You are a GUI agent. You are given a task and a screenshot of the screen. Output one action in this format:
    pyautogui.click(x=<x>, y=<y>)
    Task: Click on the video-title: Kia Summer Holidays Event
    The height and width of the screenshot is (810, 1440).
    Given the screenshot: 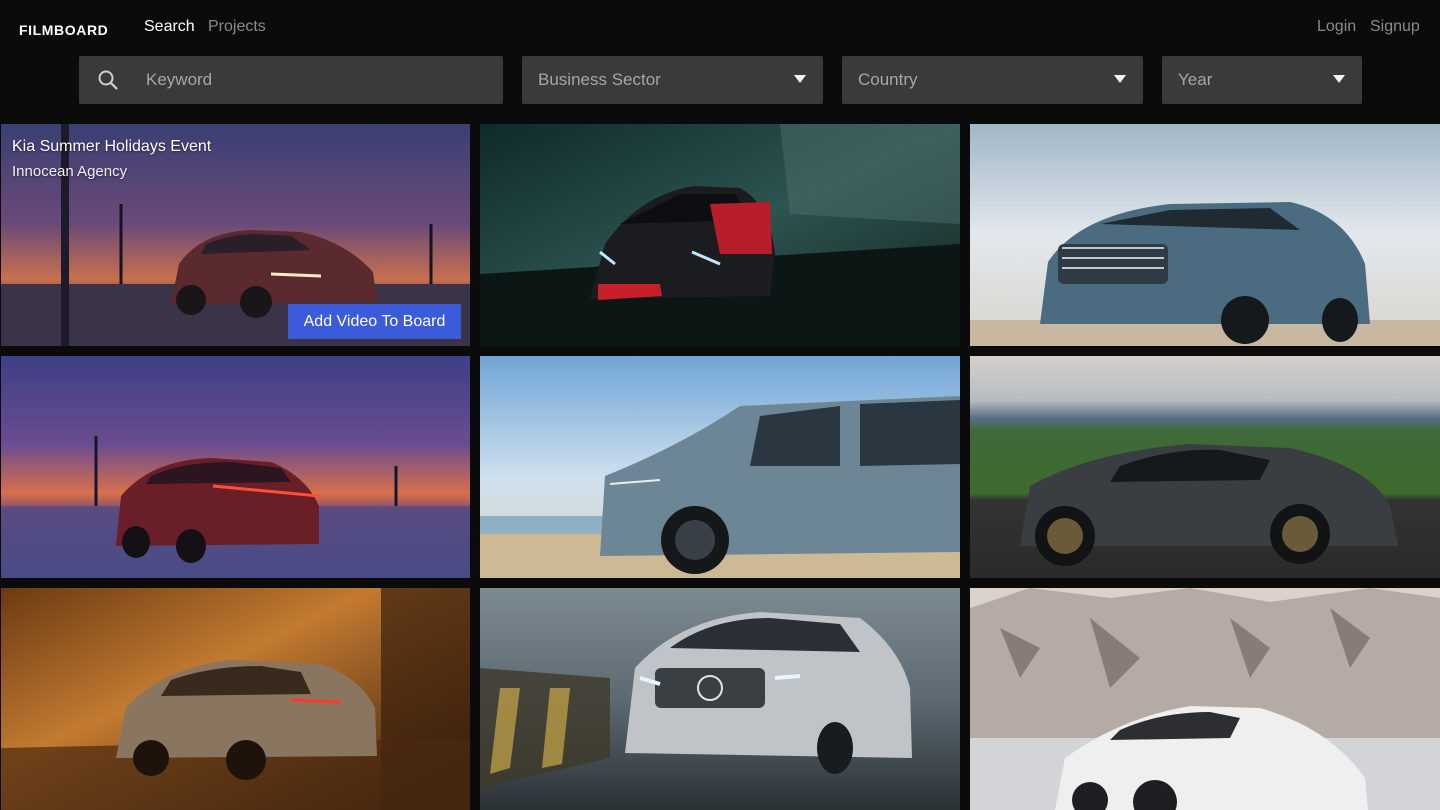 What is the action you would take?
    pyautogui.click(x=112, y=146)
    